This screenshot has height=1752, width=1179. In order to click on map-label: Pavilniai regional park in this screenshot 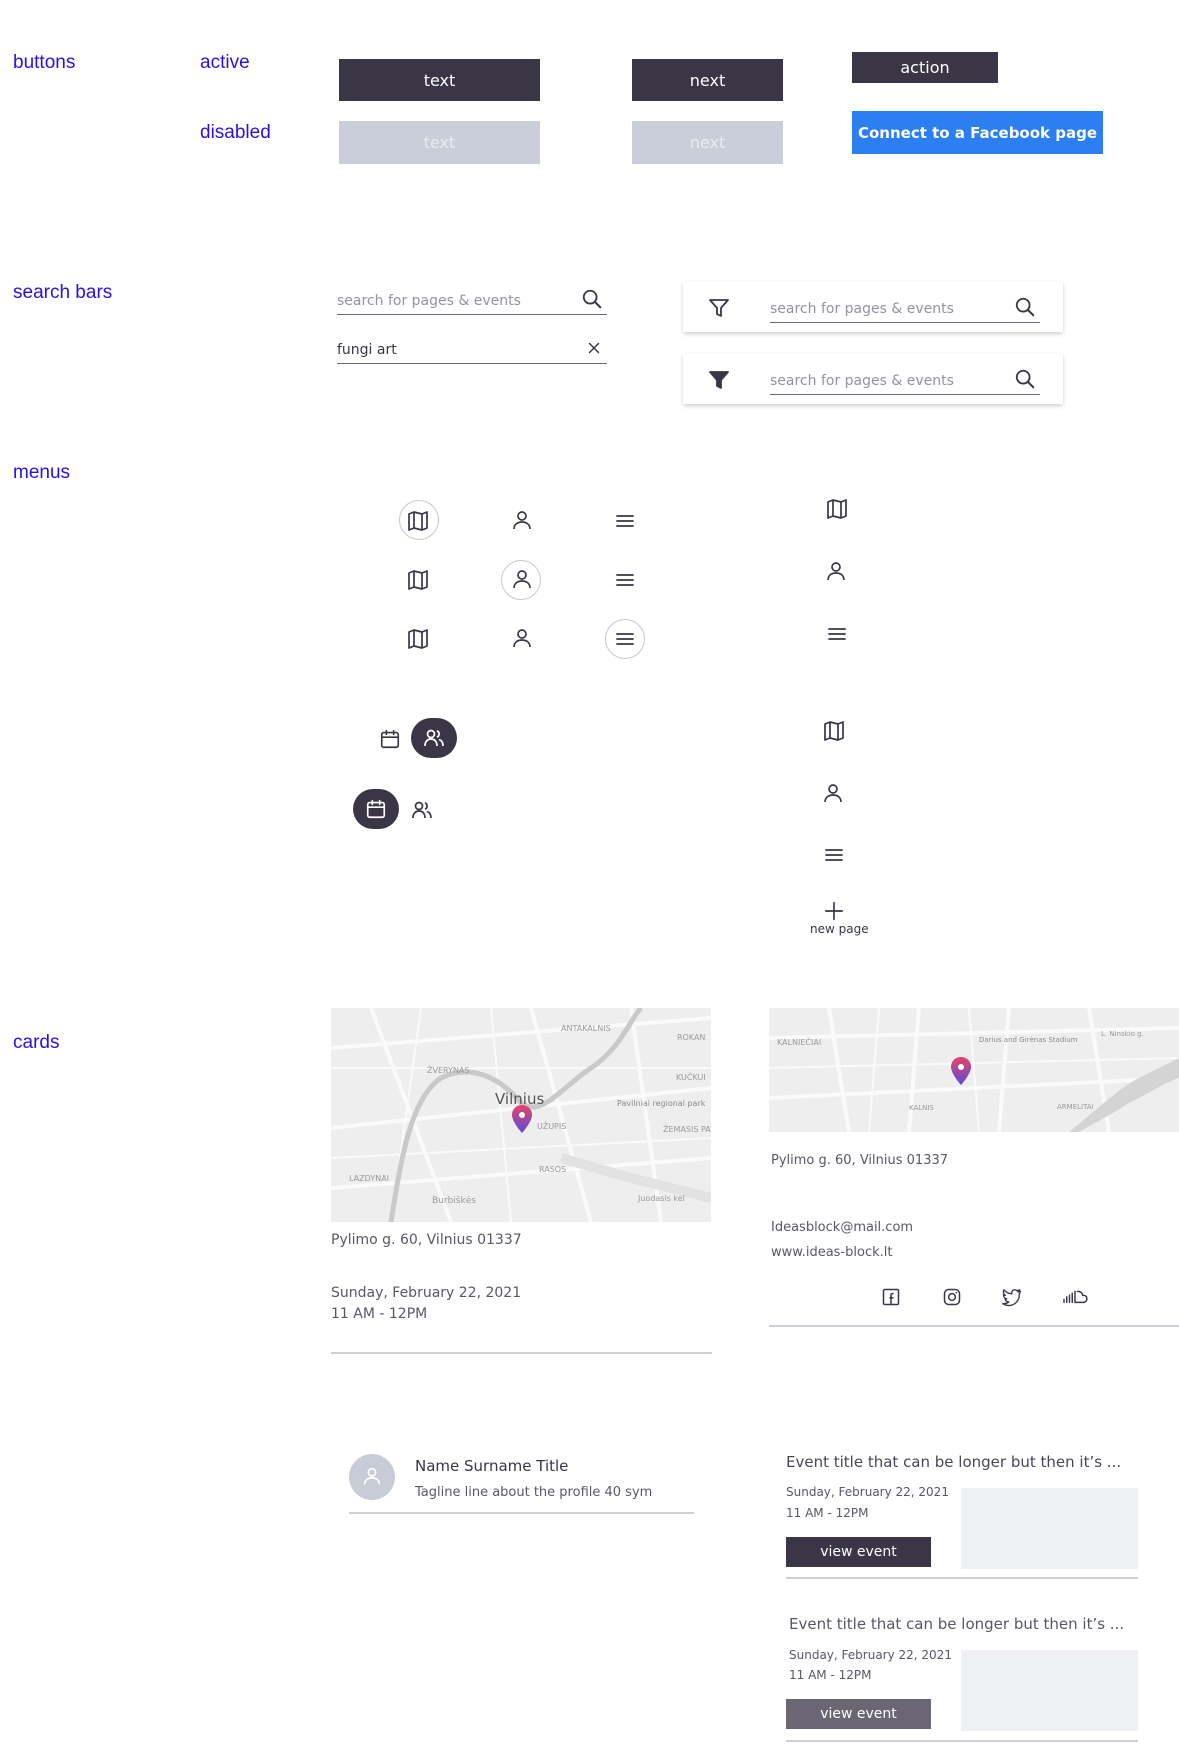, I will do `click(661, 1103)`.